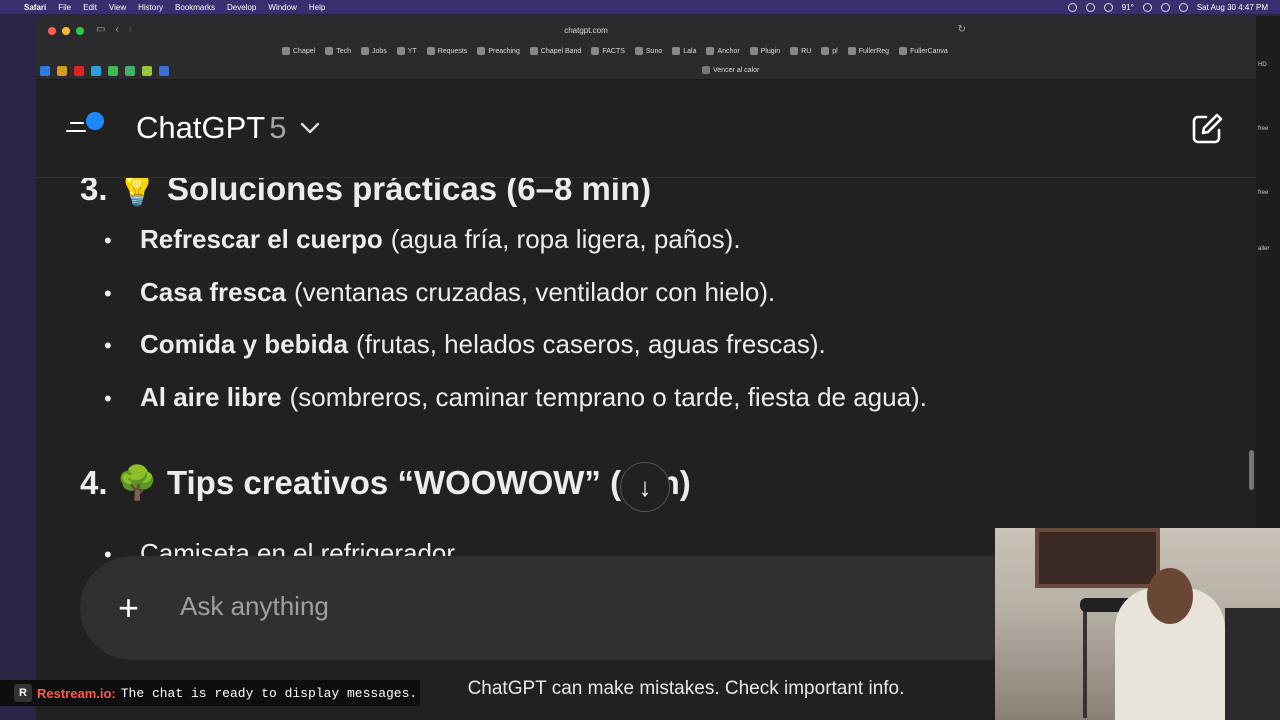  I want to click on menu-bookmarks: Bookmarks, so click(195, 7).